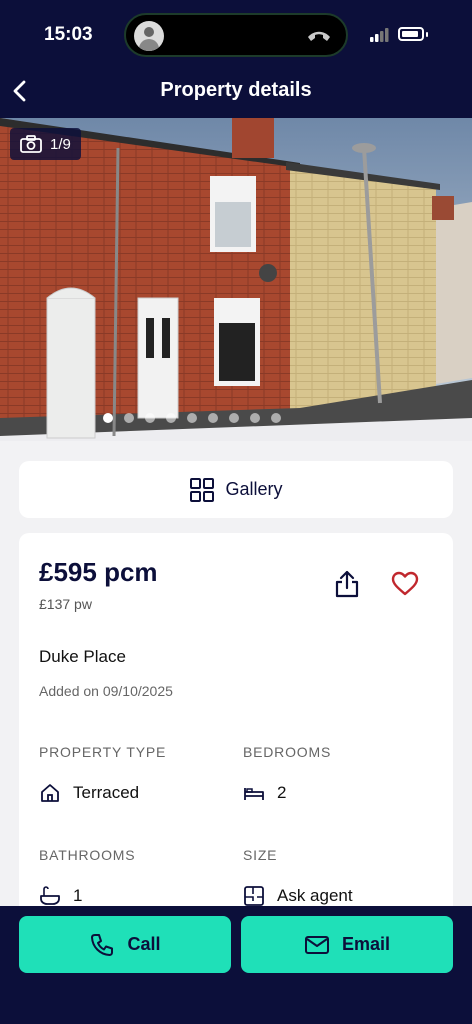 This screenshot has height=1024, width=472. I want to click on email-button: Email, so click(347, 944).